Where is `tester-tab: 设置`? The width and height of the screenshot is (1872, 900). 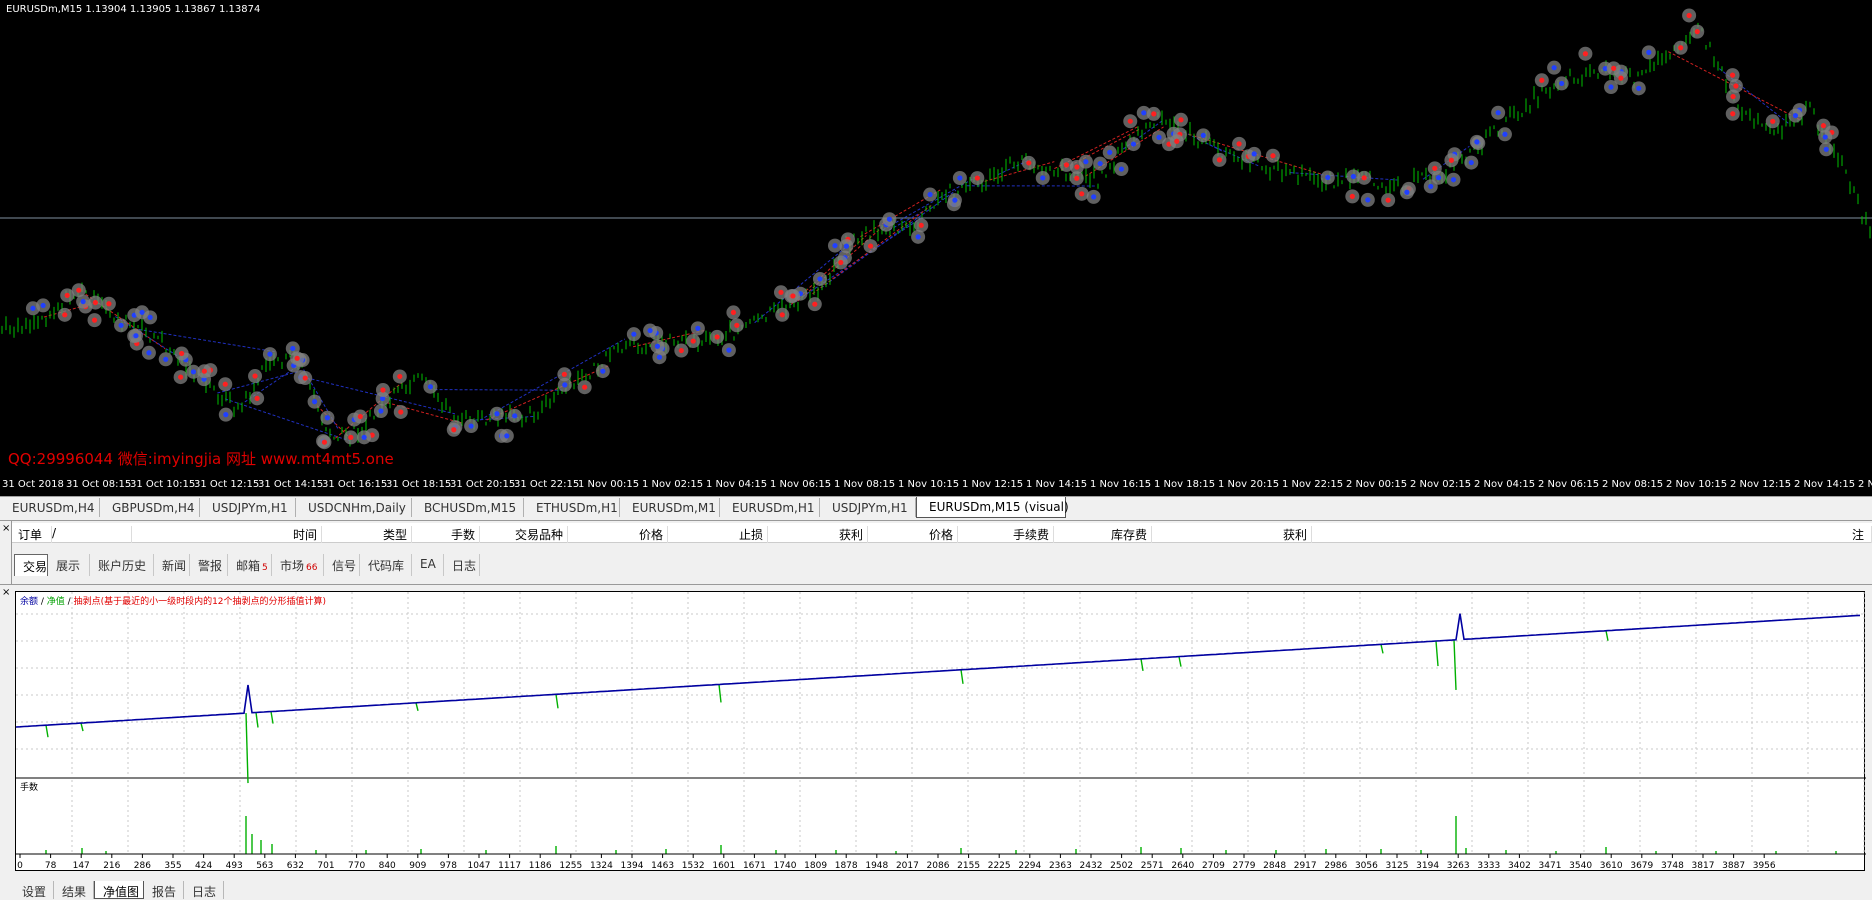
tester-tab: 设置 is located at coordinates (34, 890).